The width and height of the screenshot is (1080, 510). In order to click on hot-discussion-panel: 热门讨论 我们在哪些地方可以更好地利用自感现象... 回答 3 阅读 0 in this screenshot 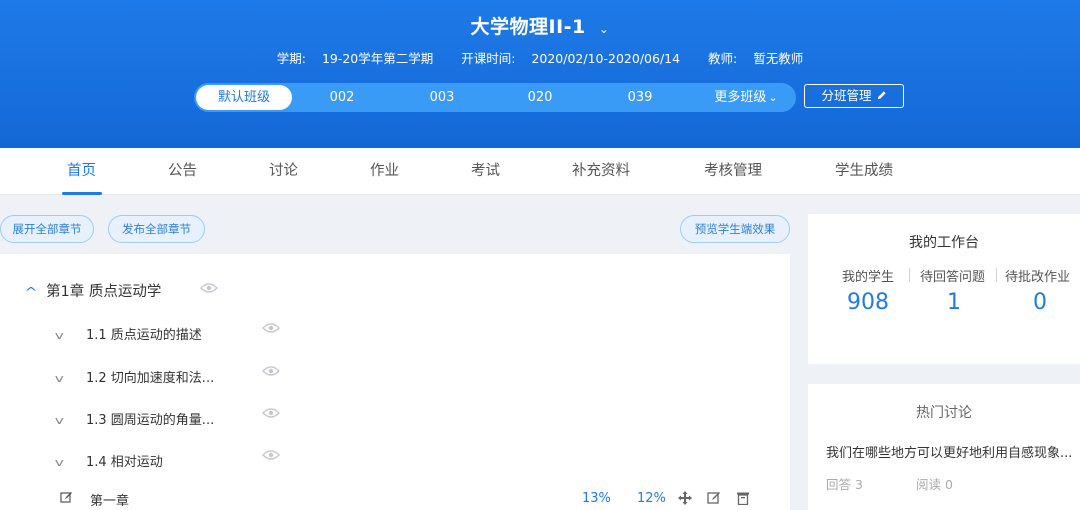, I will do `click(944, 447)`.